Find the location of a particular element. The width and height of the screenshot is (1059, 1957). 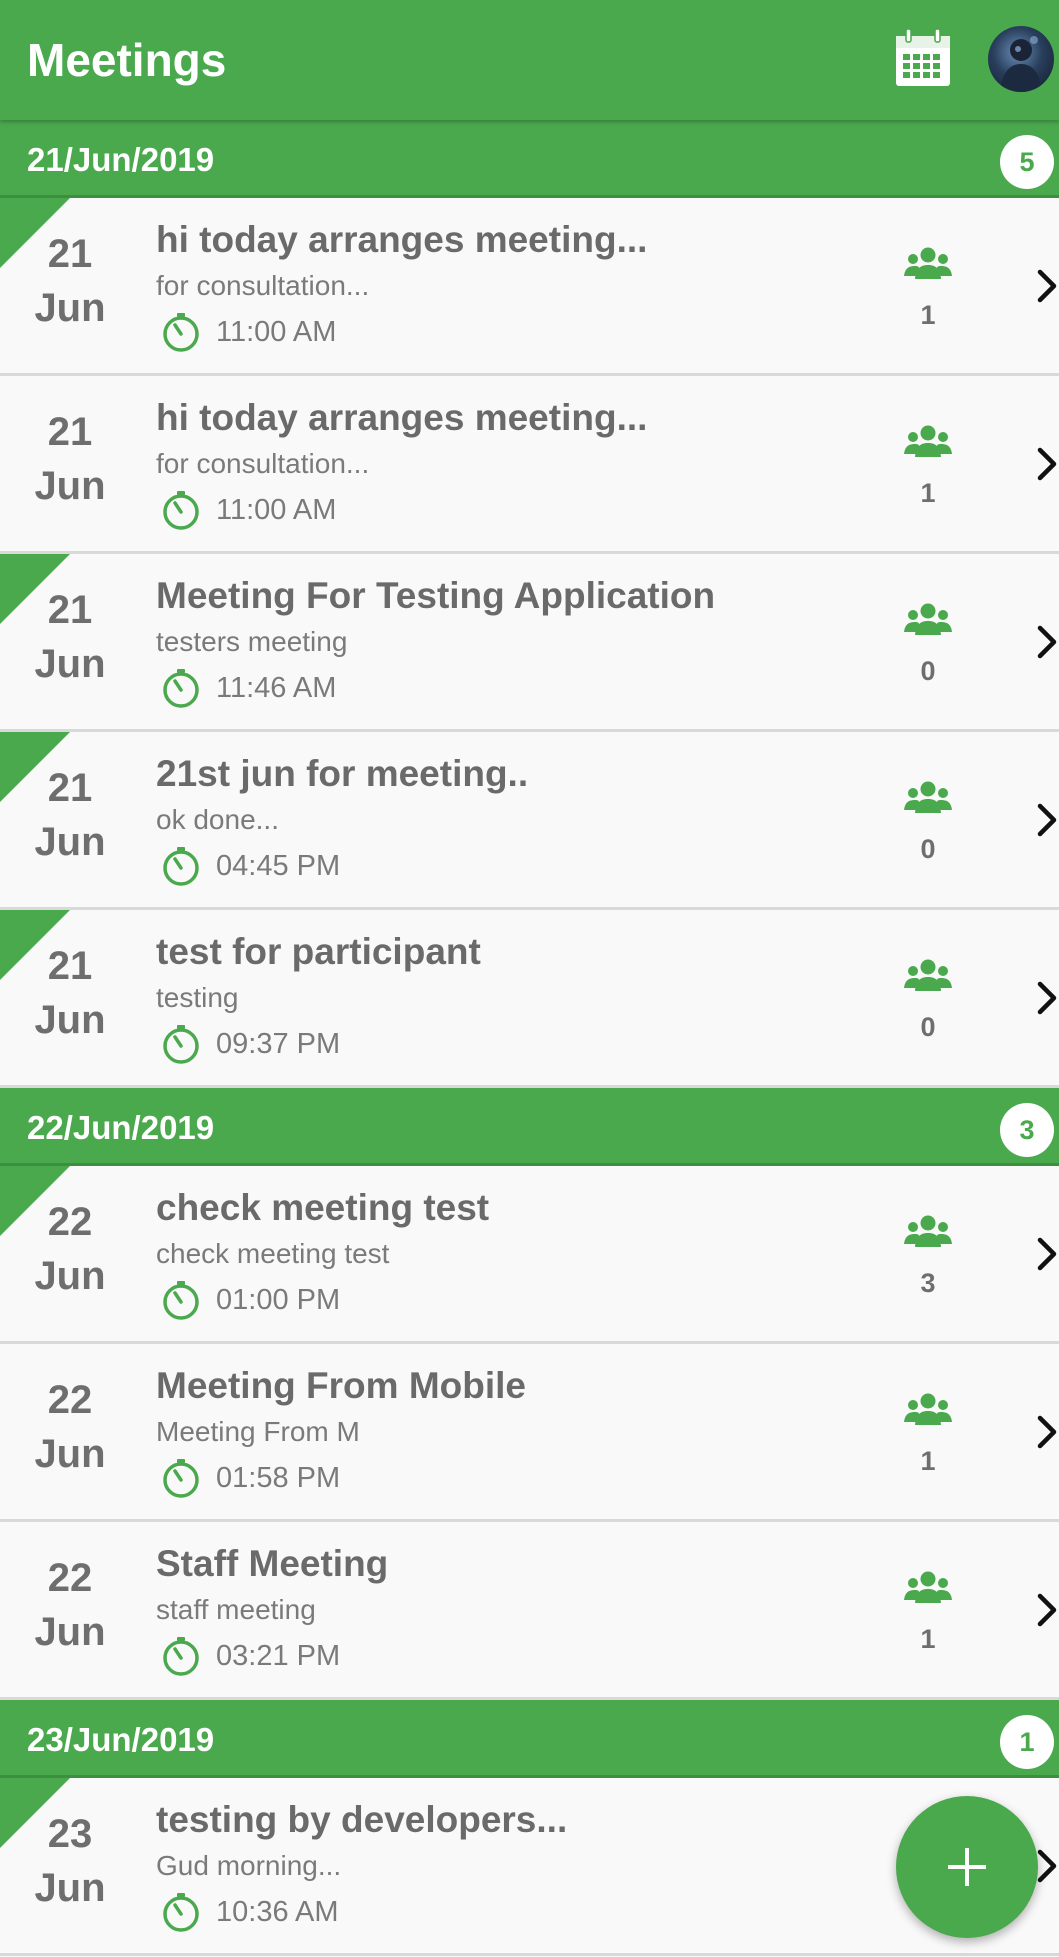

meeting-day: 23 is located at coordinates (70, 1834).